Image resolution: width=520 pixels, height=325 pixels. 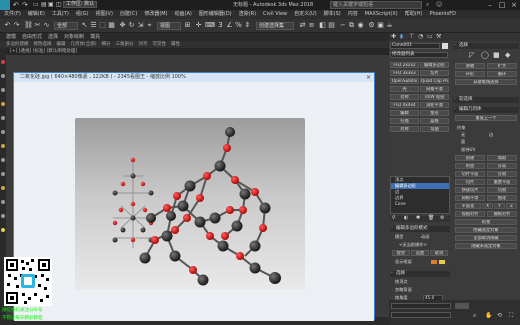 I want to click on cage-color-swatch, so click(x=434, y=262).